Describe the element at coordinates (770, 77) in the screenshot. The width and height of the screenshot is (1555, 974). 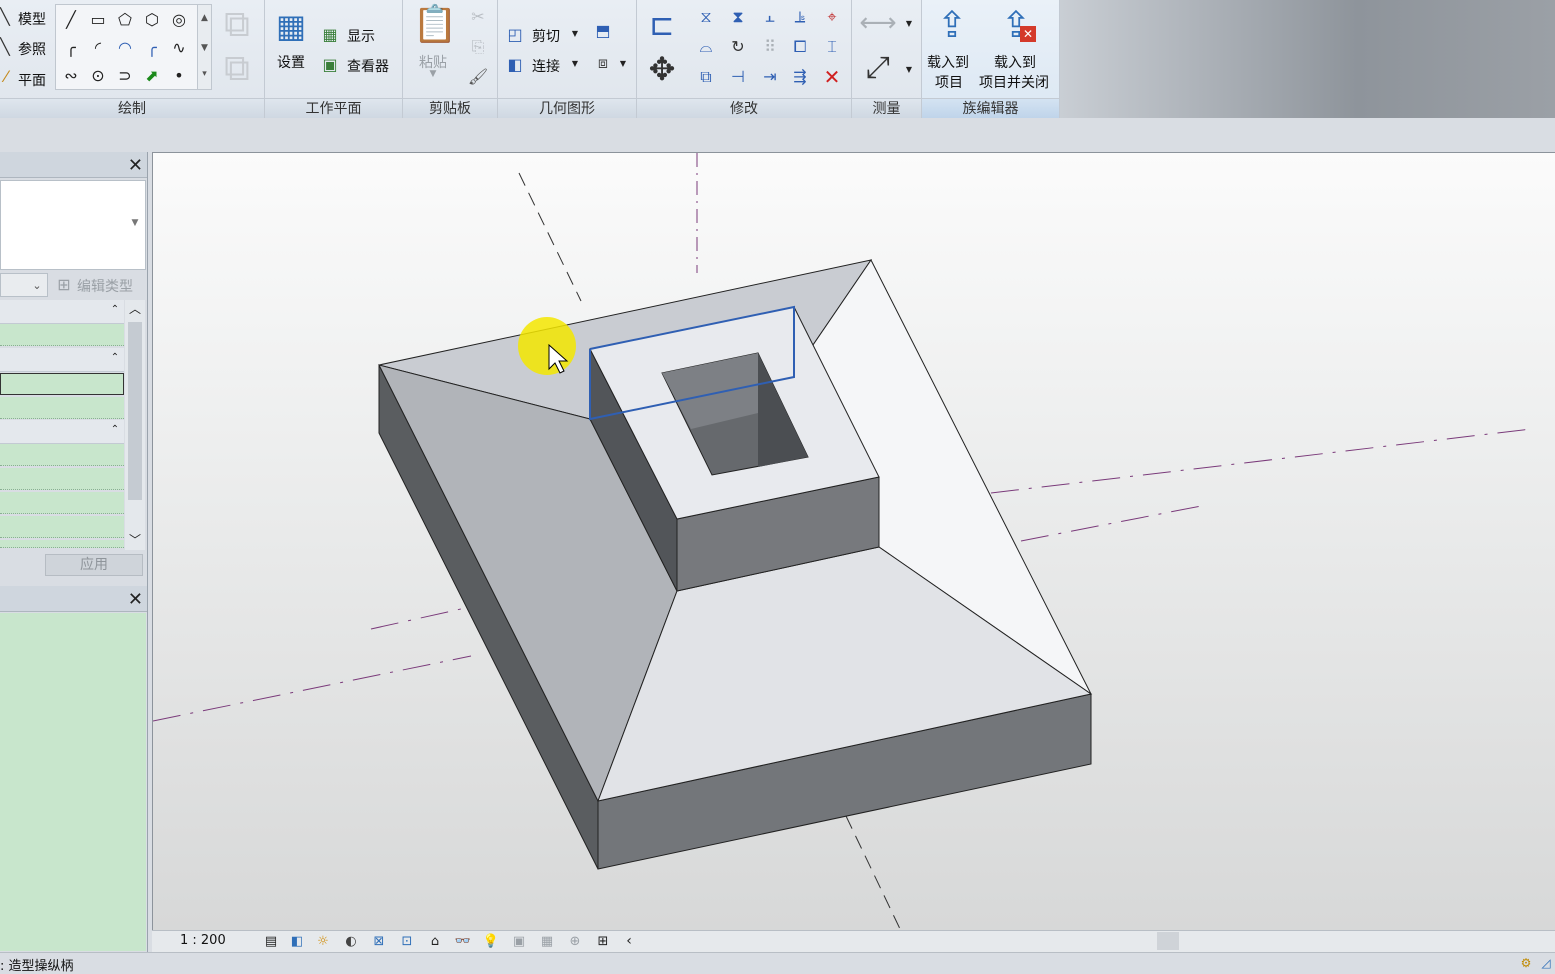
I see `trim-extend-single-icon: ⇥` at that location.